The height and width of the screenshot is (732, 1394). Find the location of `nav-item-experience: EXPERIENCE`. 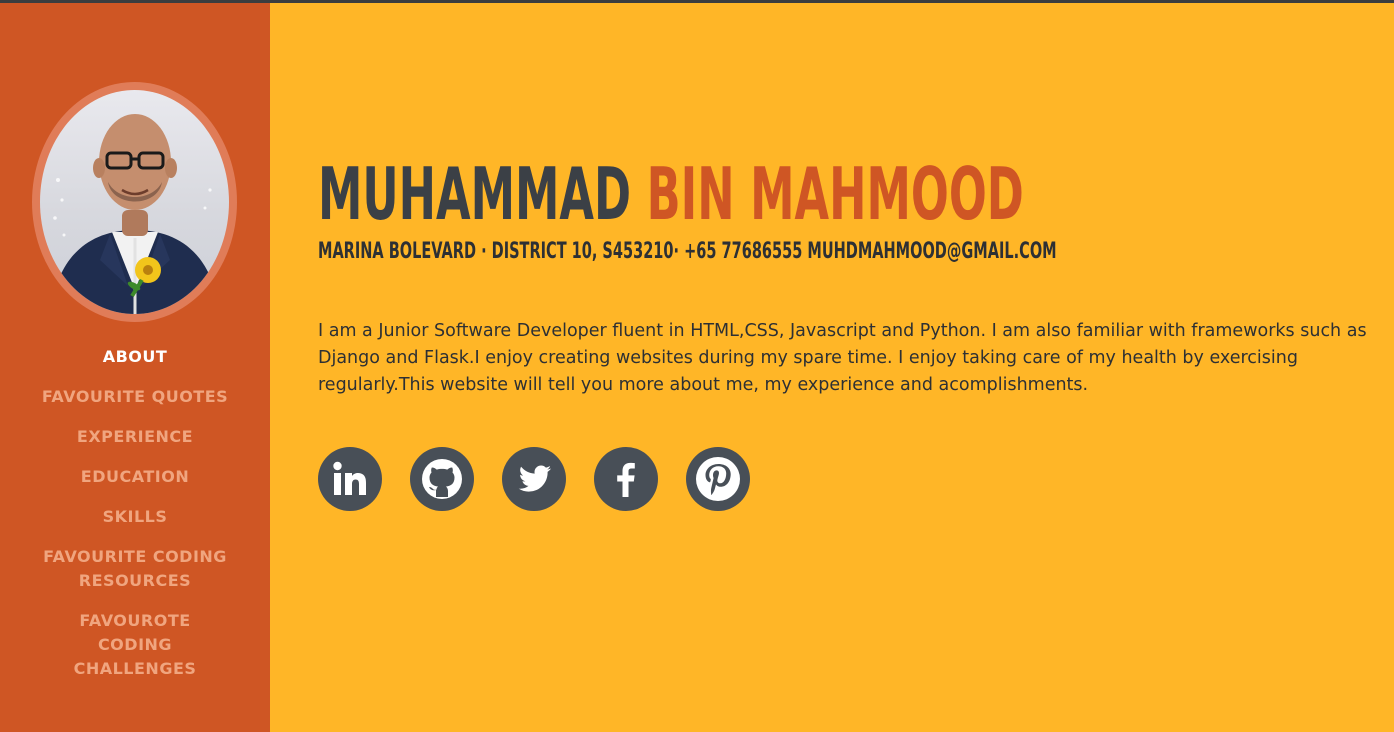

nav-item-experience: EXPERIENCE is located at coordinates (135, 437).